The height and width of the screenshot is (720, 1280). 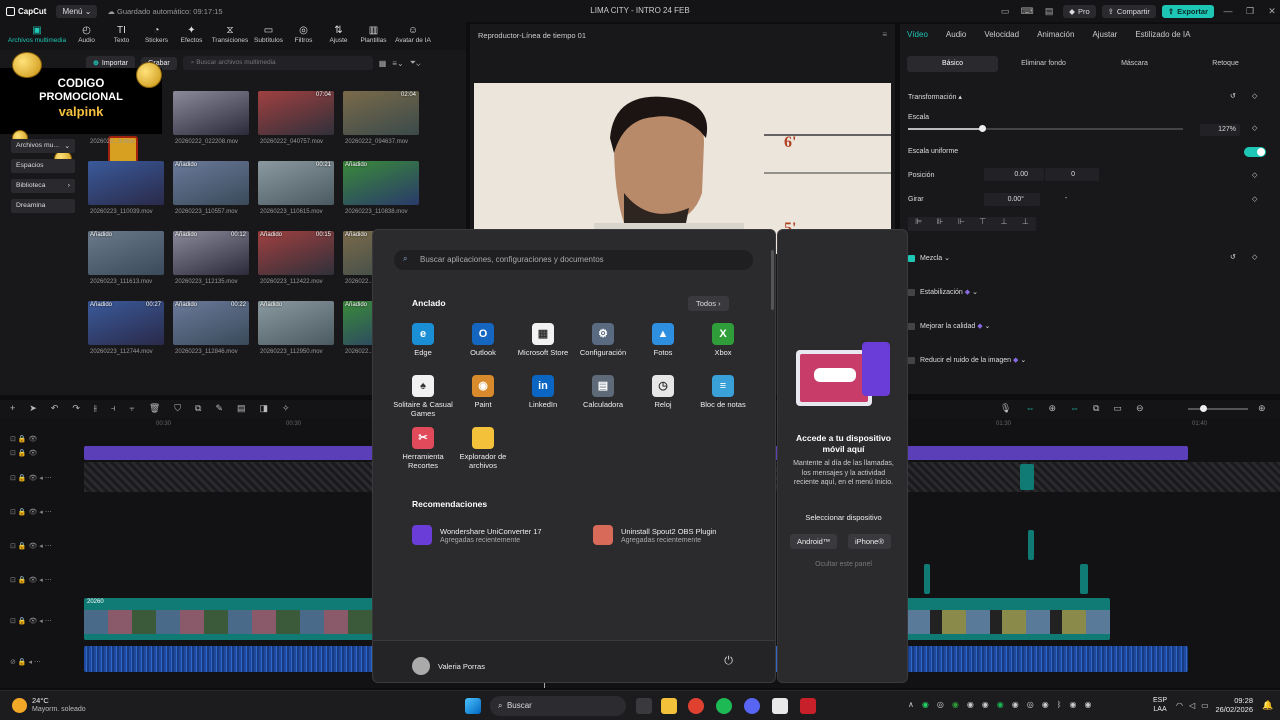 What do you see at coordinates (1192, 705) in the screenshot?
I see `volume-icon: ◁` at bounding box center [1192, 705].